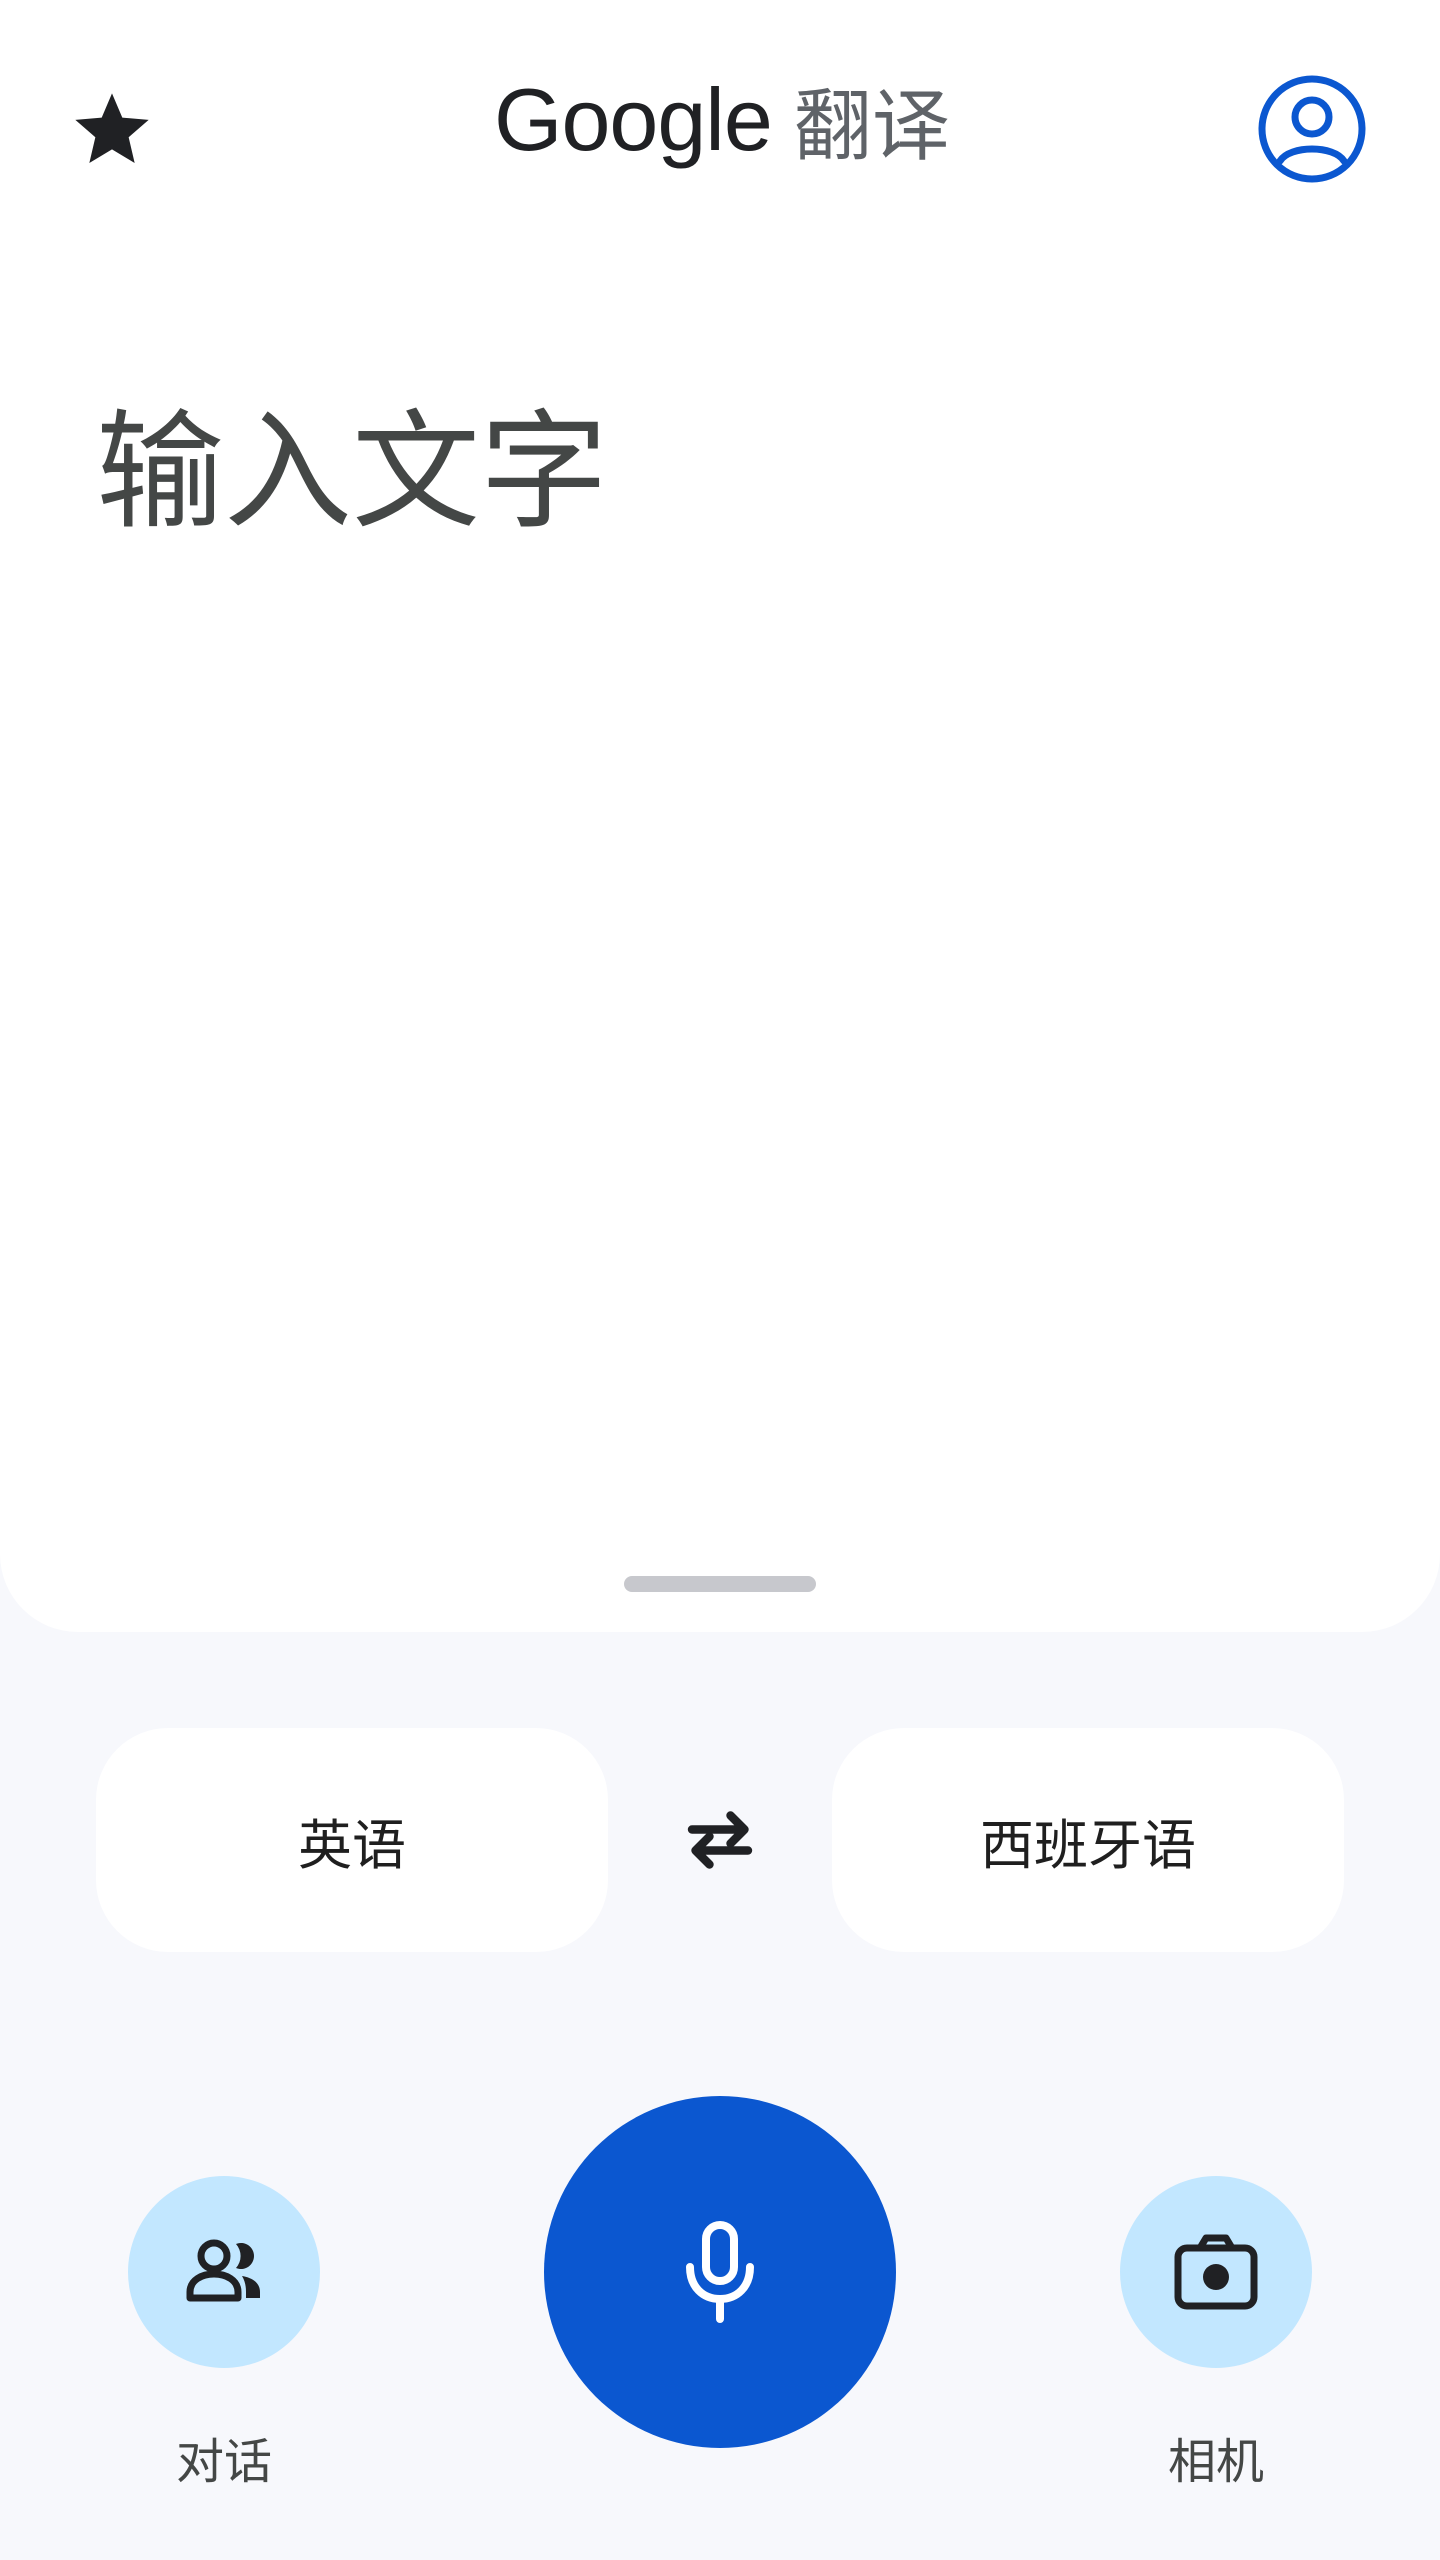 Image resolution: width=1440 pixels, height=2560 pixels. I want to click on source-language-button: 英语, so click(352, 1840).